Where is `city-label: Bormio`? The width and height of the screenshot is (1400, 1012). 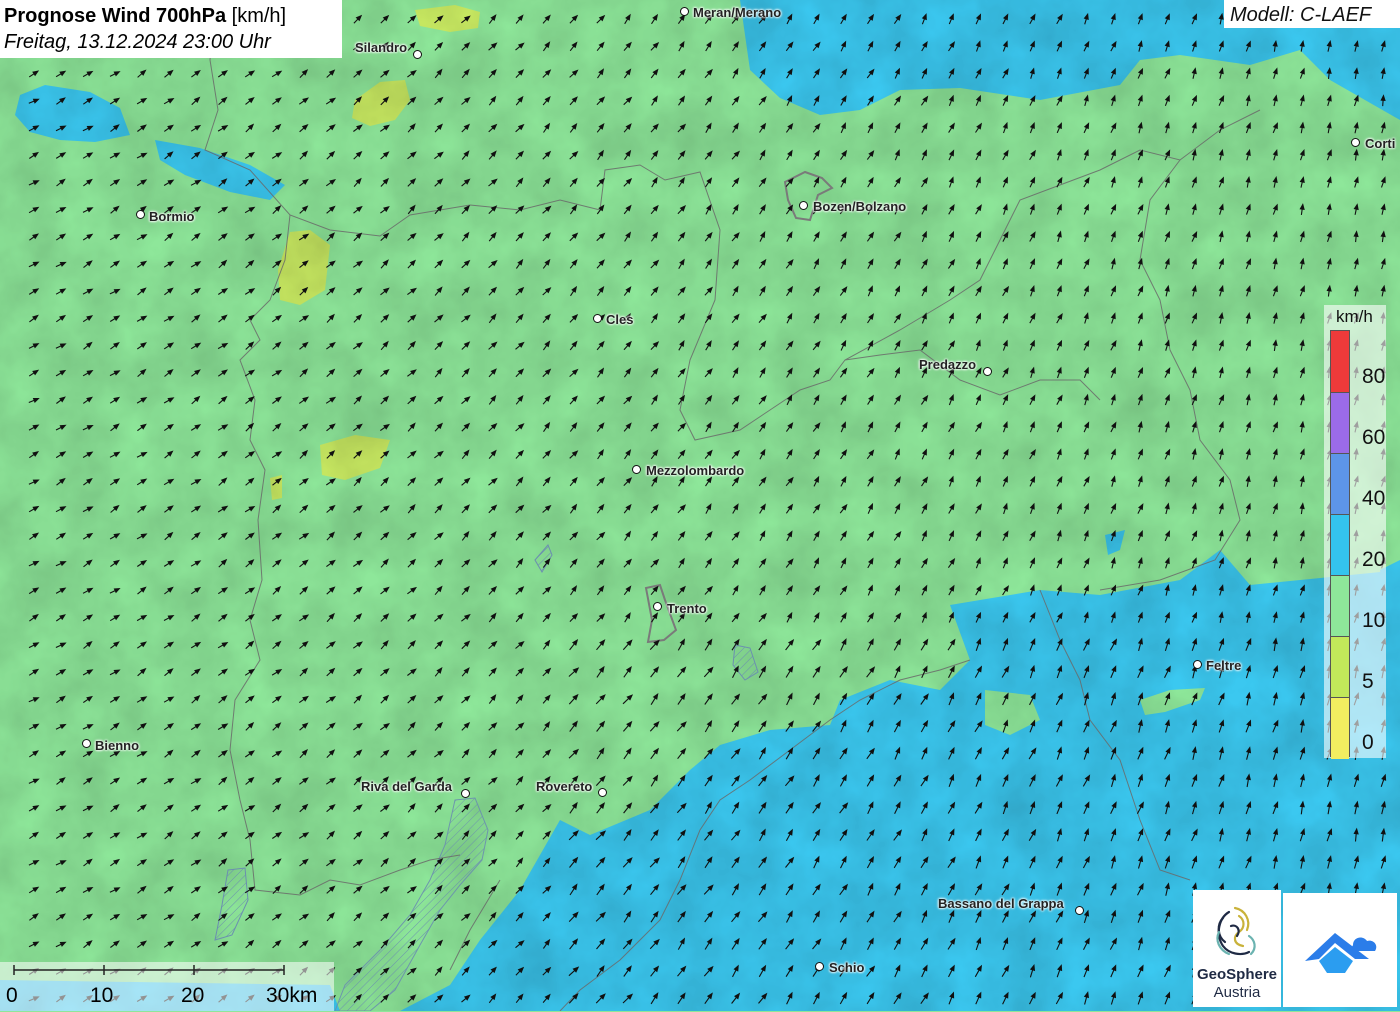 city-label: Bormio is located at coordinates (172, 216).